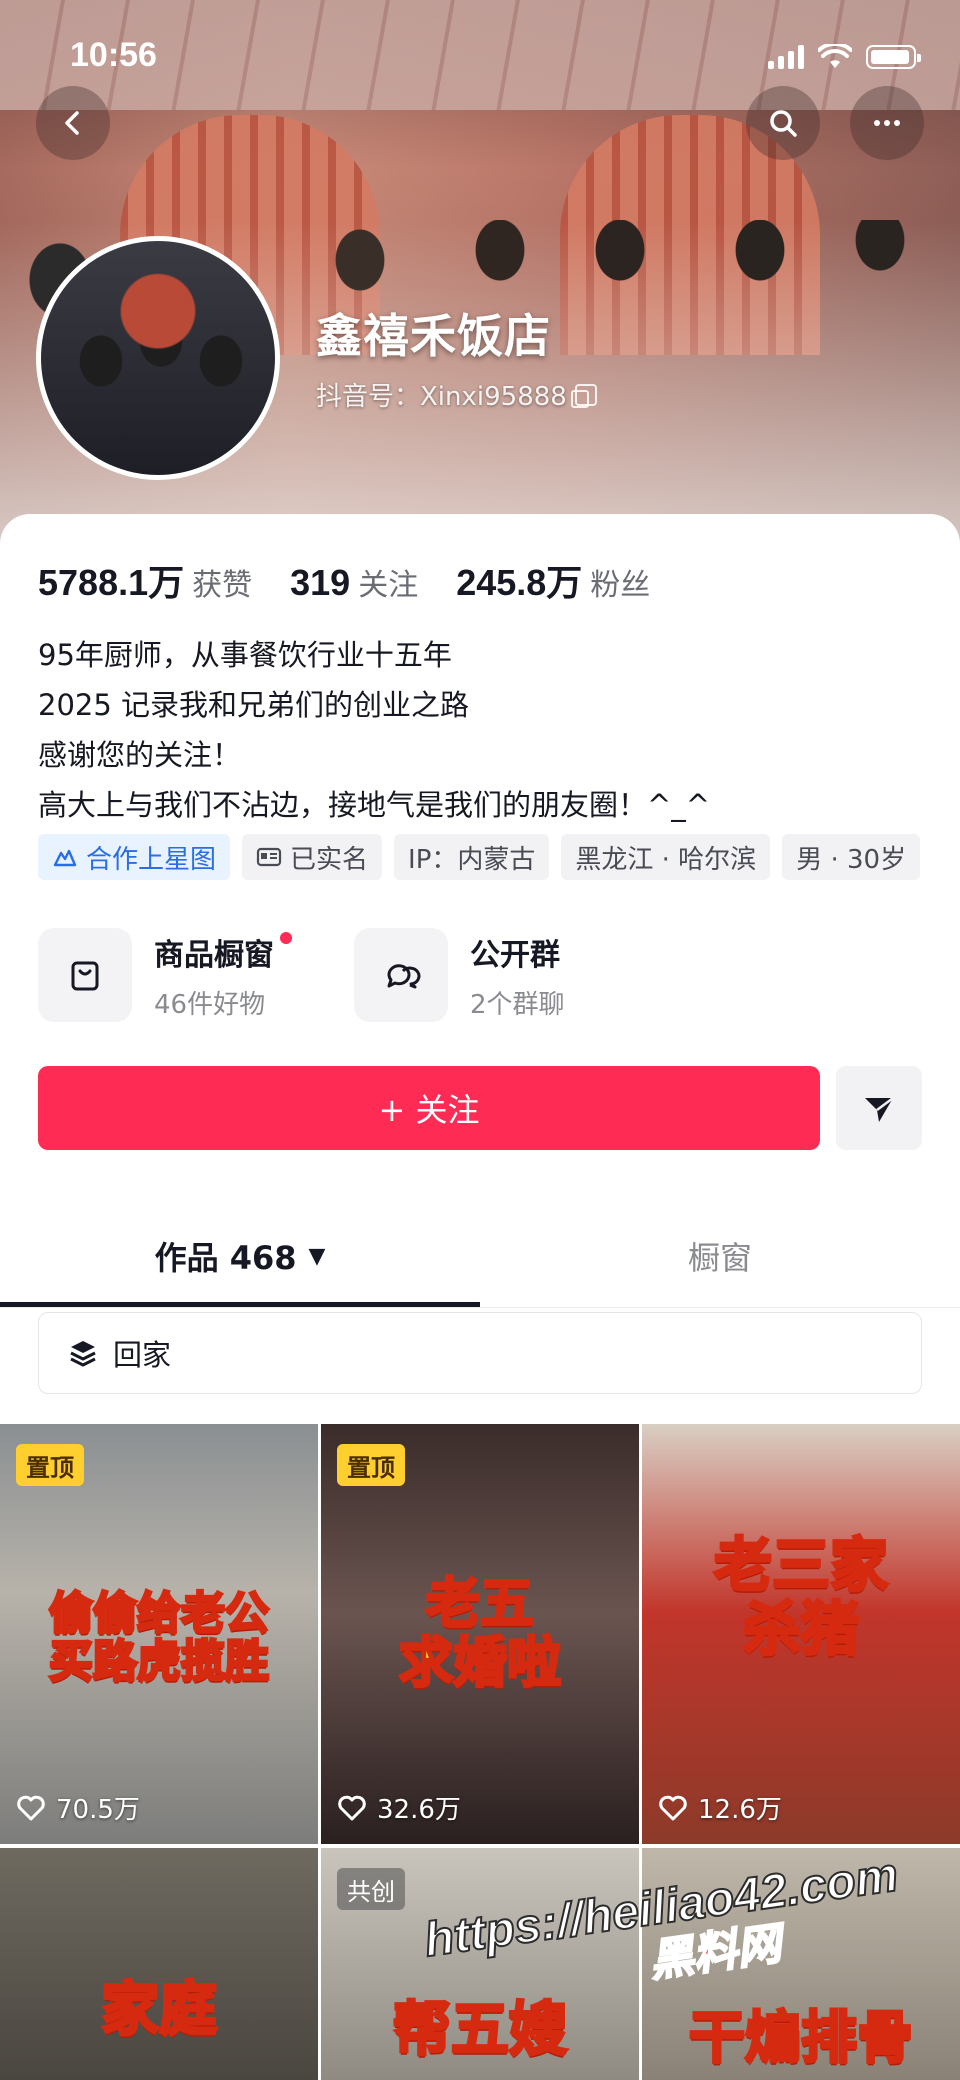  I want to click on co-creation-badge: 共创, so click(371, 1889).